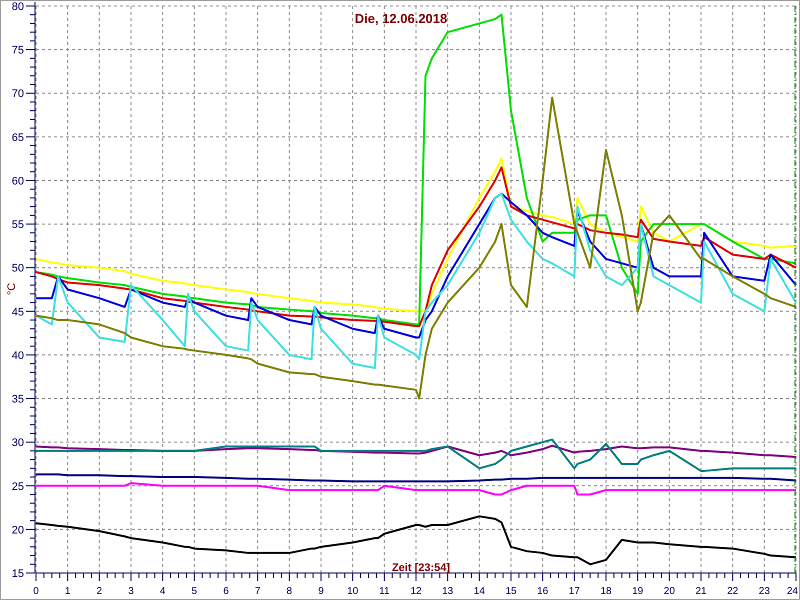  What do you see at coordinates (669, 591) in the screenshot?
I see `x-tick-label: 20` at bounding box center [669, 591].